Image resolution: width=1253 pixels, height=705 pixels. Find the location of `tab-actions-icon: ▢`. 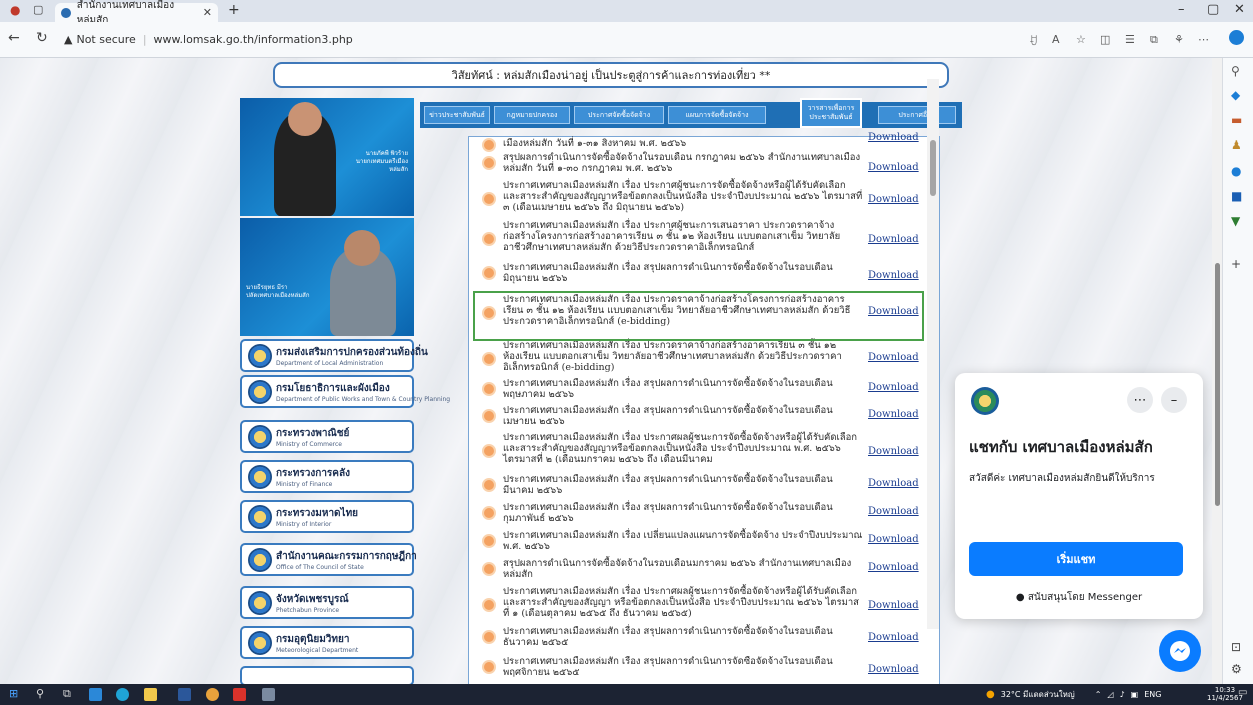

tab-actions-icon: ▢ is located at coordinates (38, 9).